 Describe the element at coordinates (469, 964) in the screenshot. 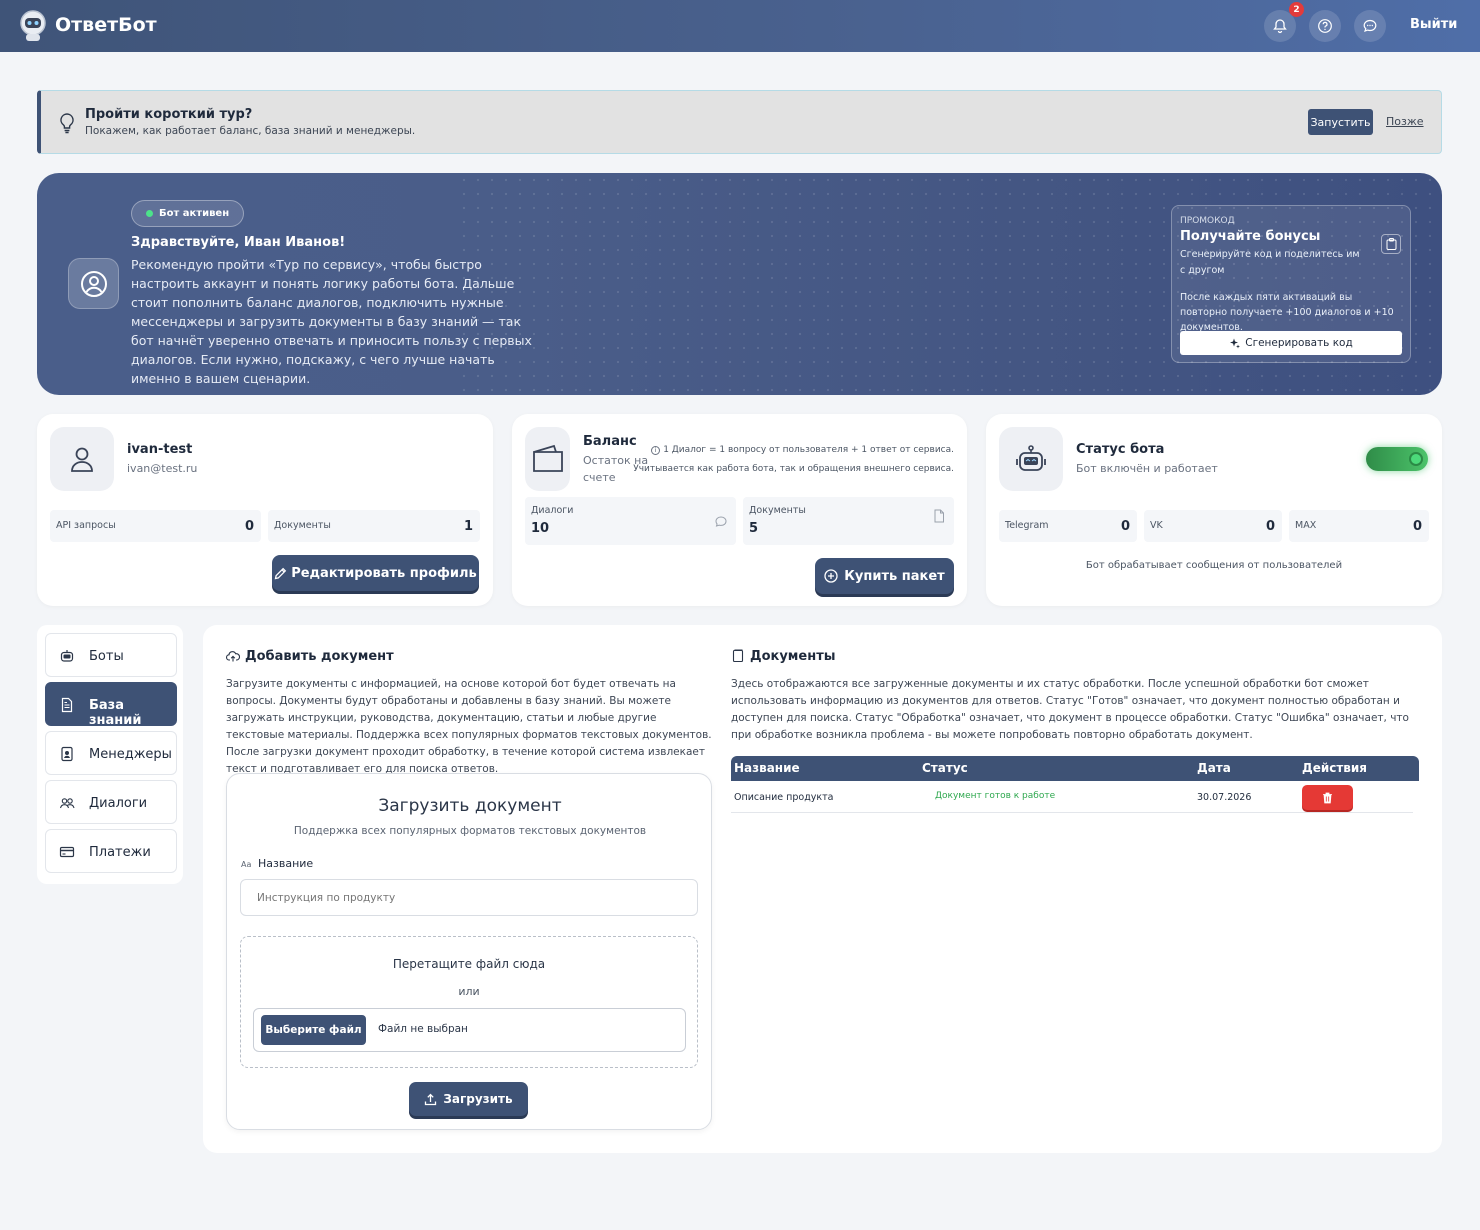

I see `drop-text: Перетащите файл сюда` at that location.